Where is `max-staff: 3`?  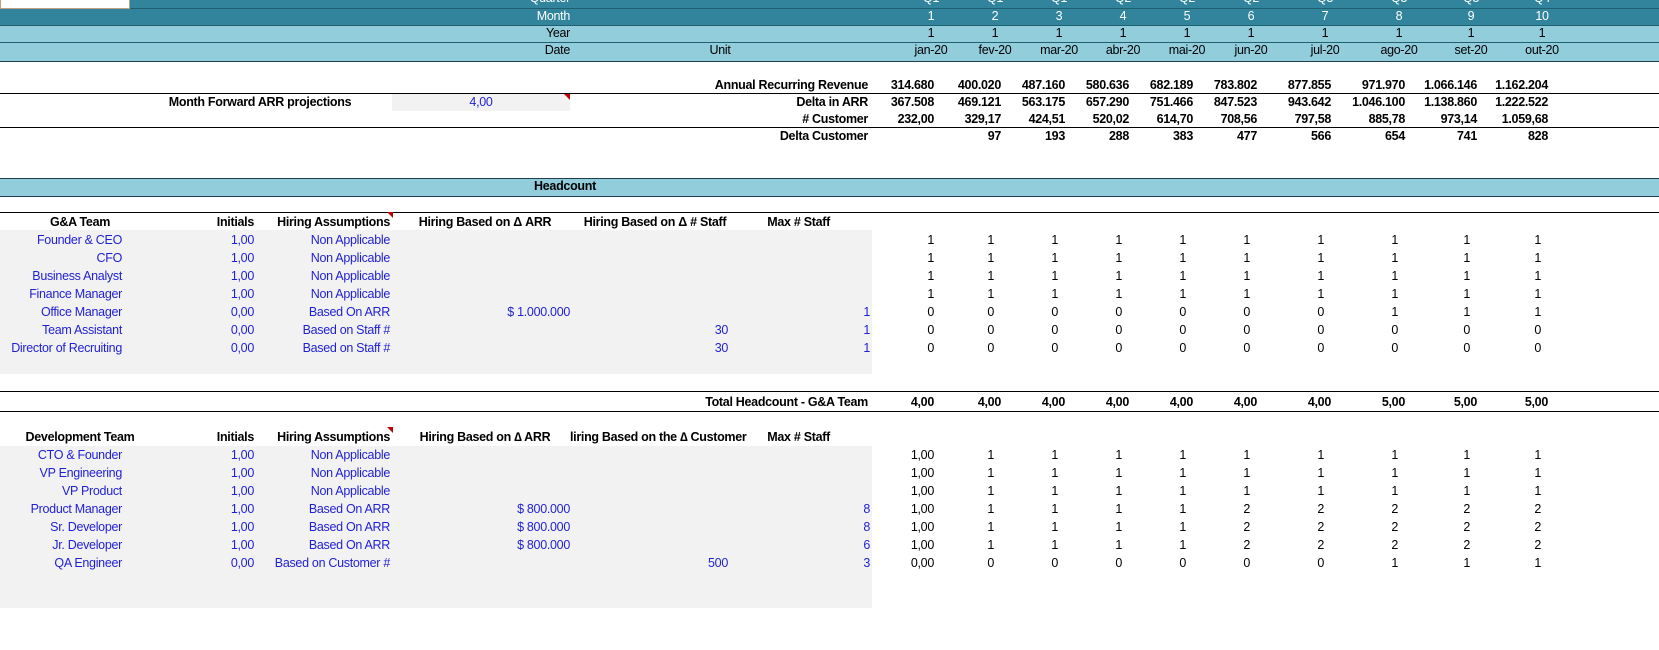
max-staff: 3 is located at coordinates (840, 563).